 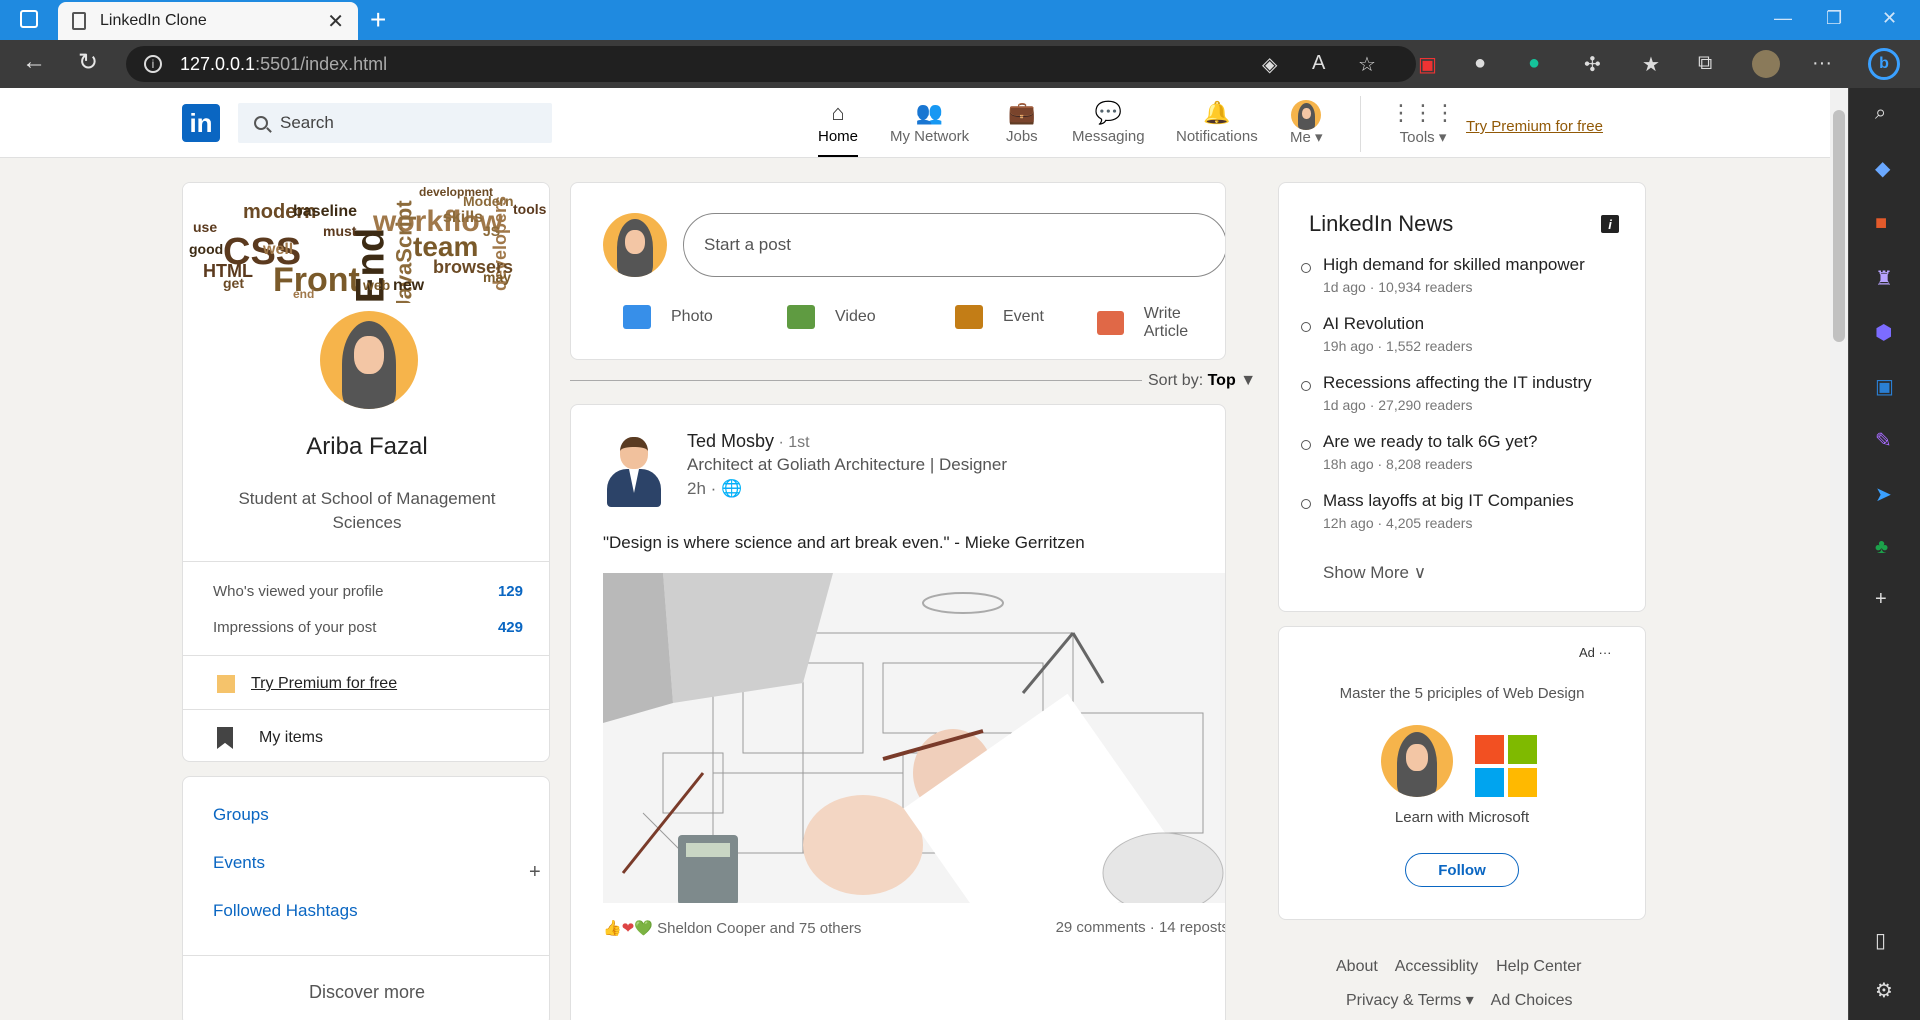 I want to click on tab-actions-icon, so click(x=29, y=19).